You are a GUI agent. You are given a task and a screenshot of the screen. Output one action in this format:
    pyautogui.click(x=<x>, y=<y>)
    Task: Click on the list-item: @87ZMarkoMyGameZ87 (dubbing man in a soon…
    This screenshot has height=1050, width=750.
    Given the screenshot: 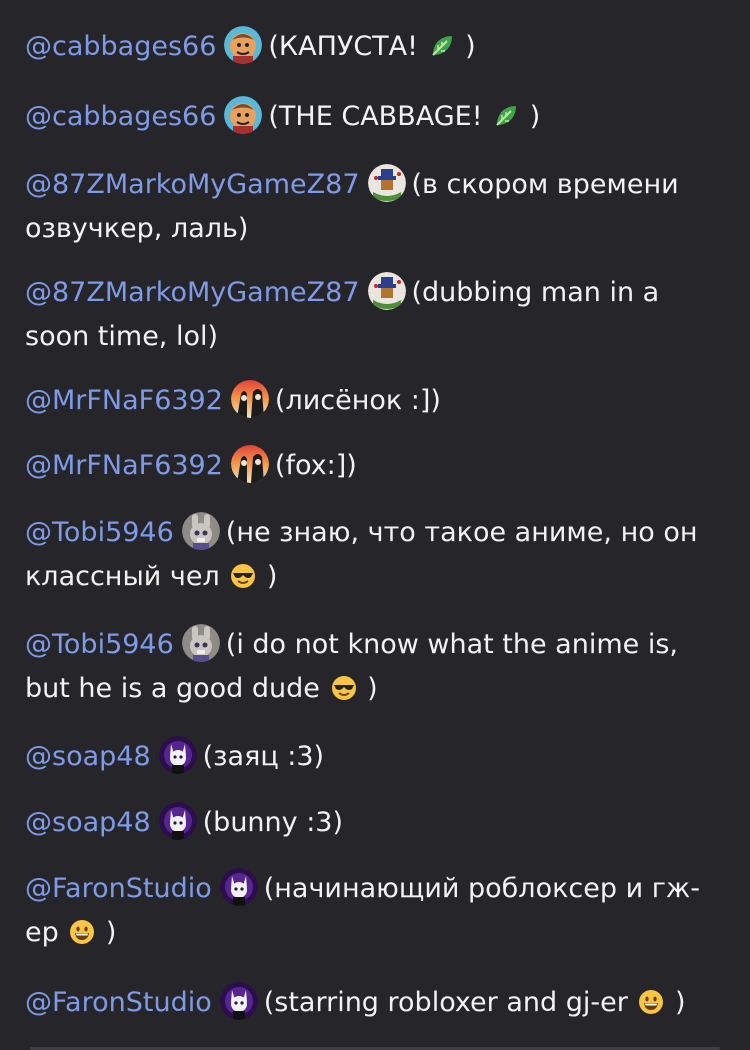 What is the action you would take?
    pyautogui.click(x=377, y=315)
    